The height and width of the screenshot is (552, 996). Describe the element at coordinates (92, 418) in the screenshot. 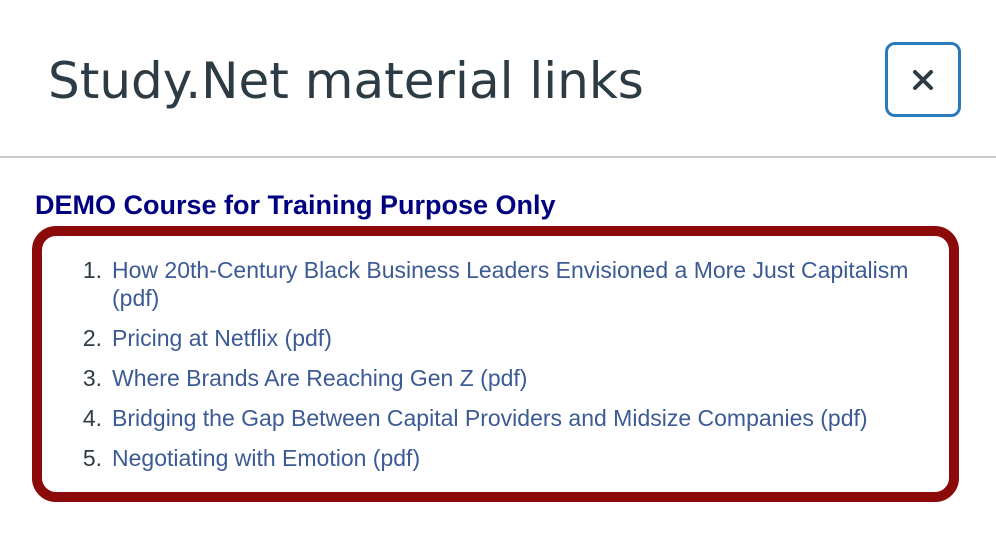

I see `item-number: 4.` at that location.